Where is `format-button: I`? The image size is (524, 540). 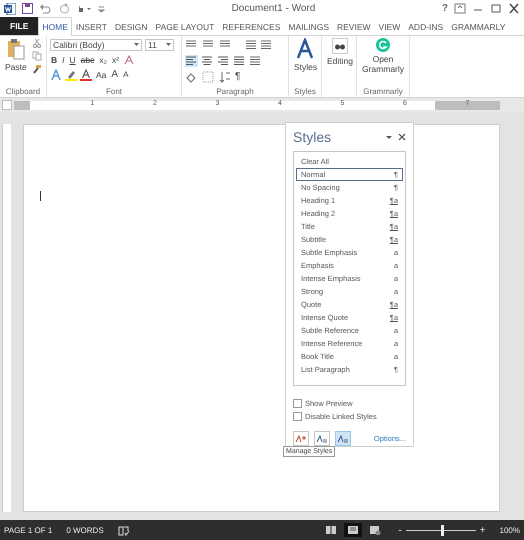
format-button: I is located at coordinates (63, 60).